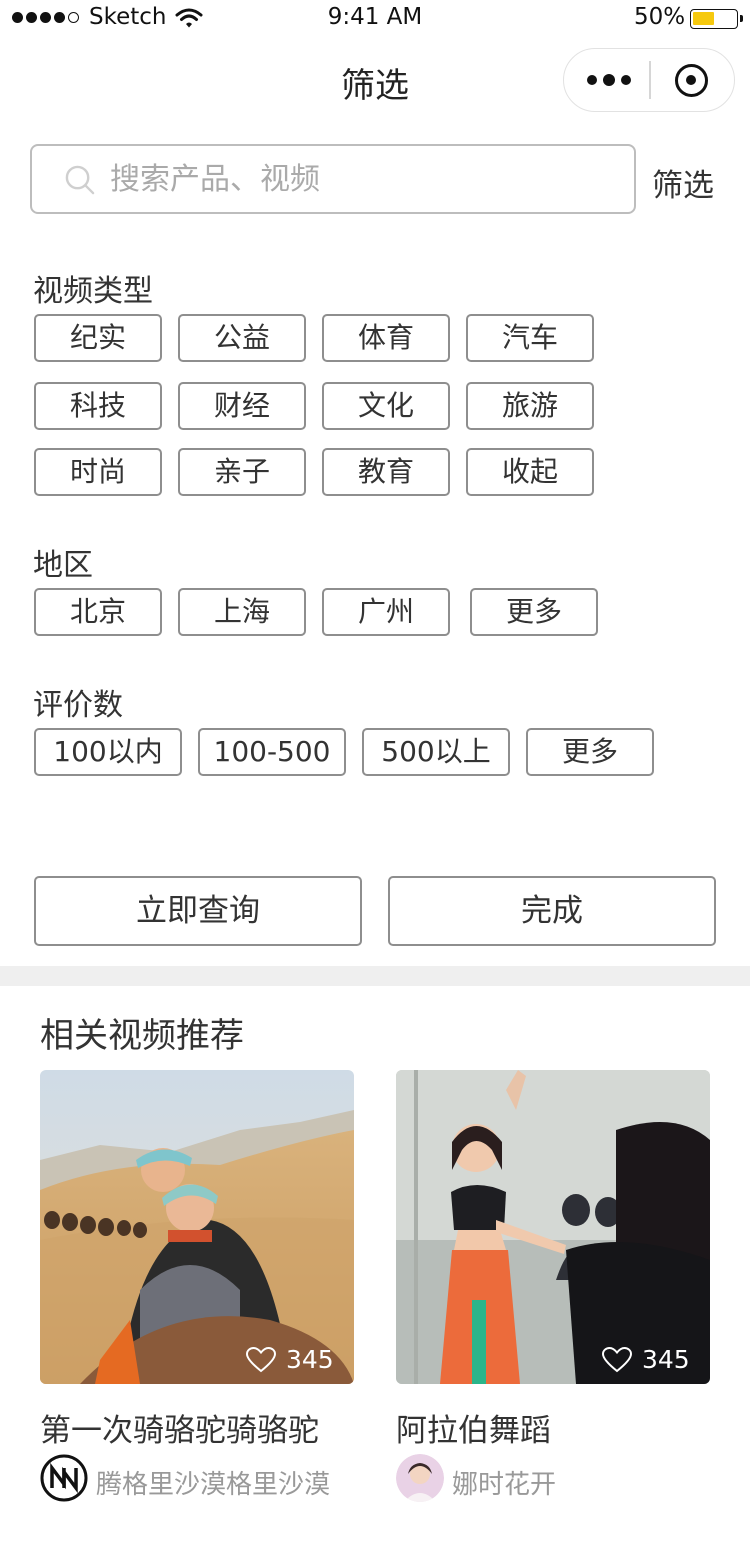 Image resolution: width=750 pixels, height=1564 pixels. Describe the element at coordinates (375, 20) in the screenshot. I see `status-bar: Sketch 9:41 AM 50%` at that location.